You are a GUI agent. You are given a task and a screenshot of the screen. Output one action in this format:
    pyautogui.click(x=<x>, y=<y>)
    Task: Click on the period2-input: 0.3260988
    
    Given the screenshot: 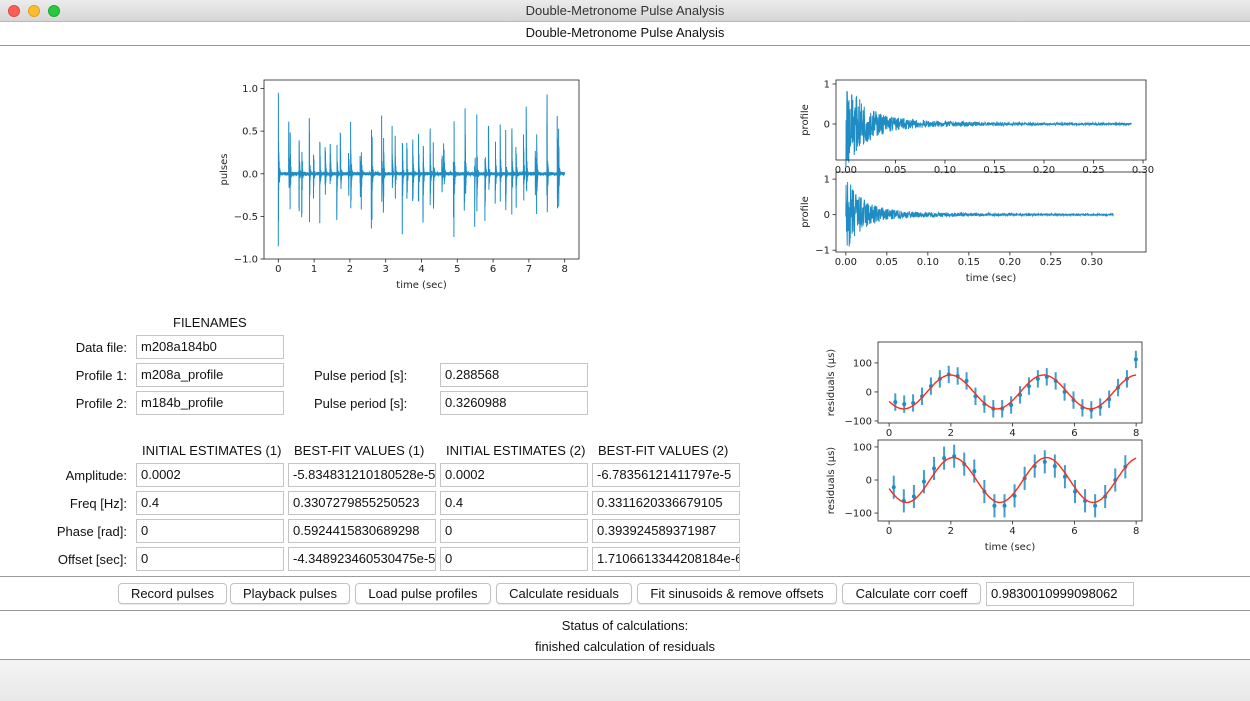 What is the action you would take?
    pyautogui.click(x=514, y=403)
    